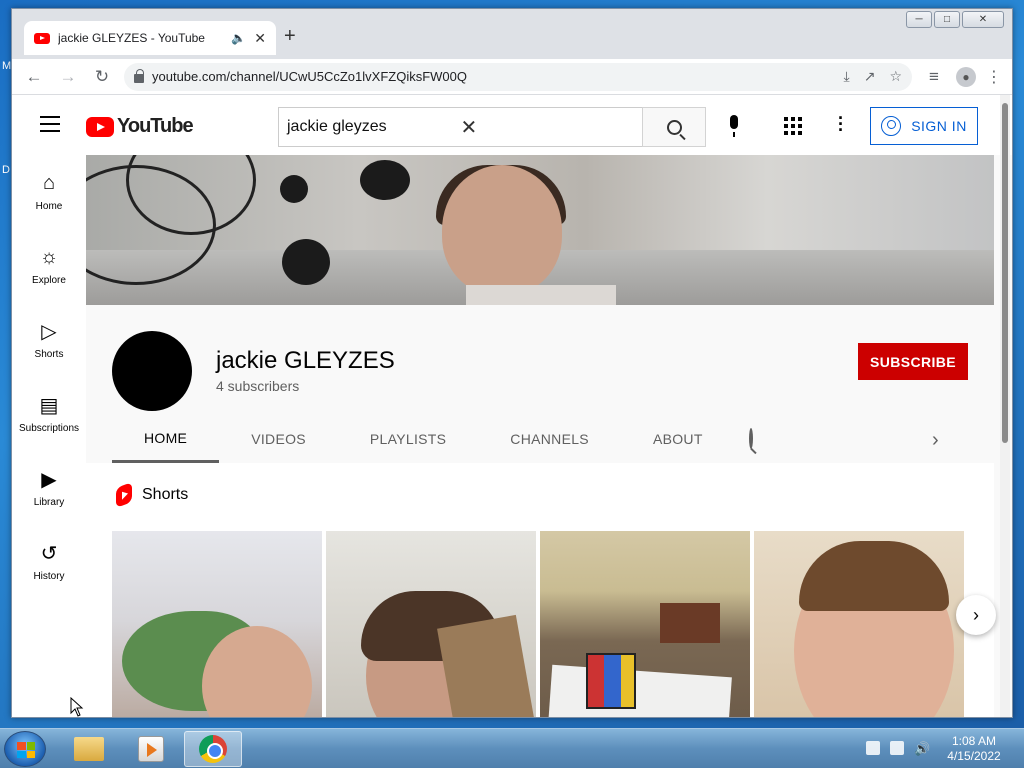 This screenshot has width=1024, height=768. What do you see at coordinates (512, 34) in the screenshot?
I see `browser-titlebar: jackie GLEYZES - YouTube 🔈 ✕ + ─ □ ✕` at bounding box center [512, 34].